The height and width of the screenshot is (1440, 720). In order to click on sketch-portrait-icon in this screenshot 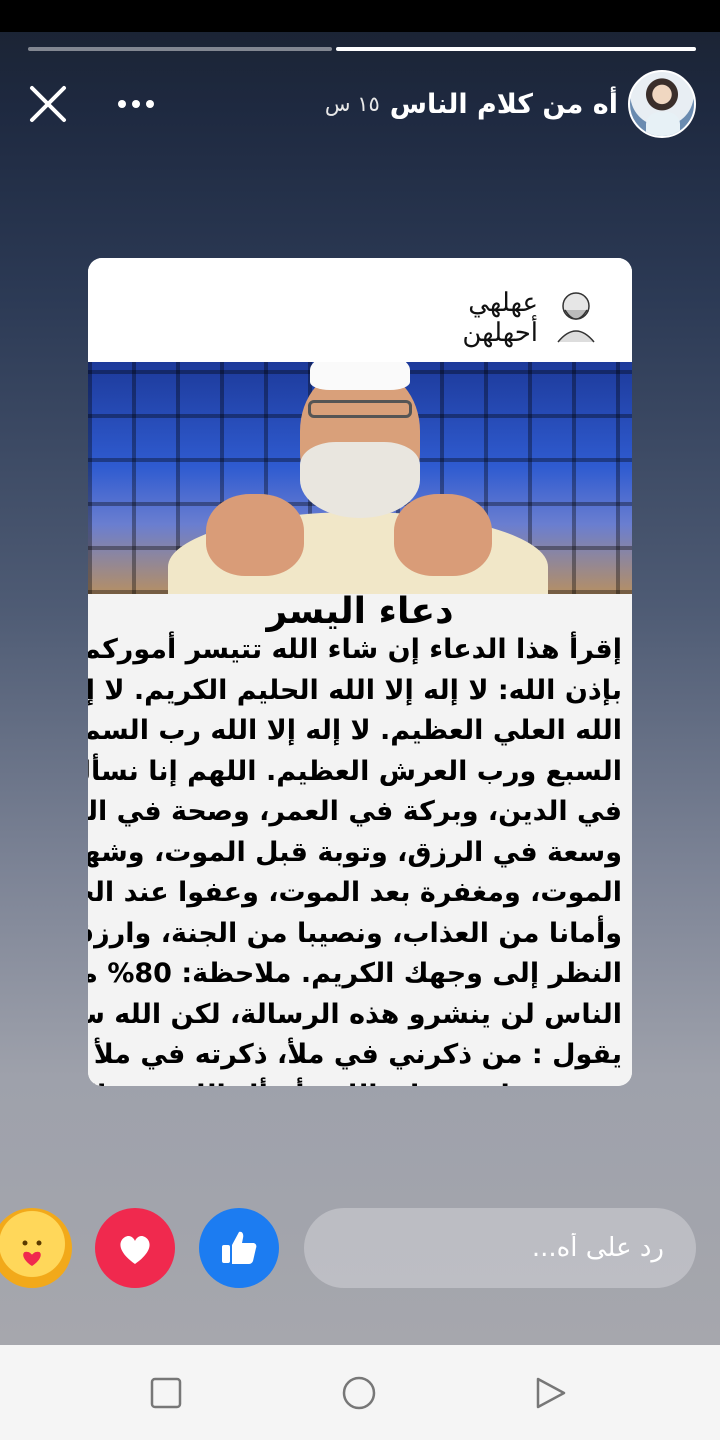, I will do `click(576, 317)`.